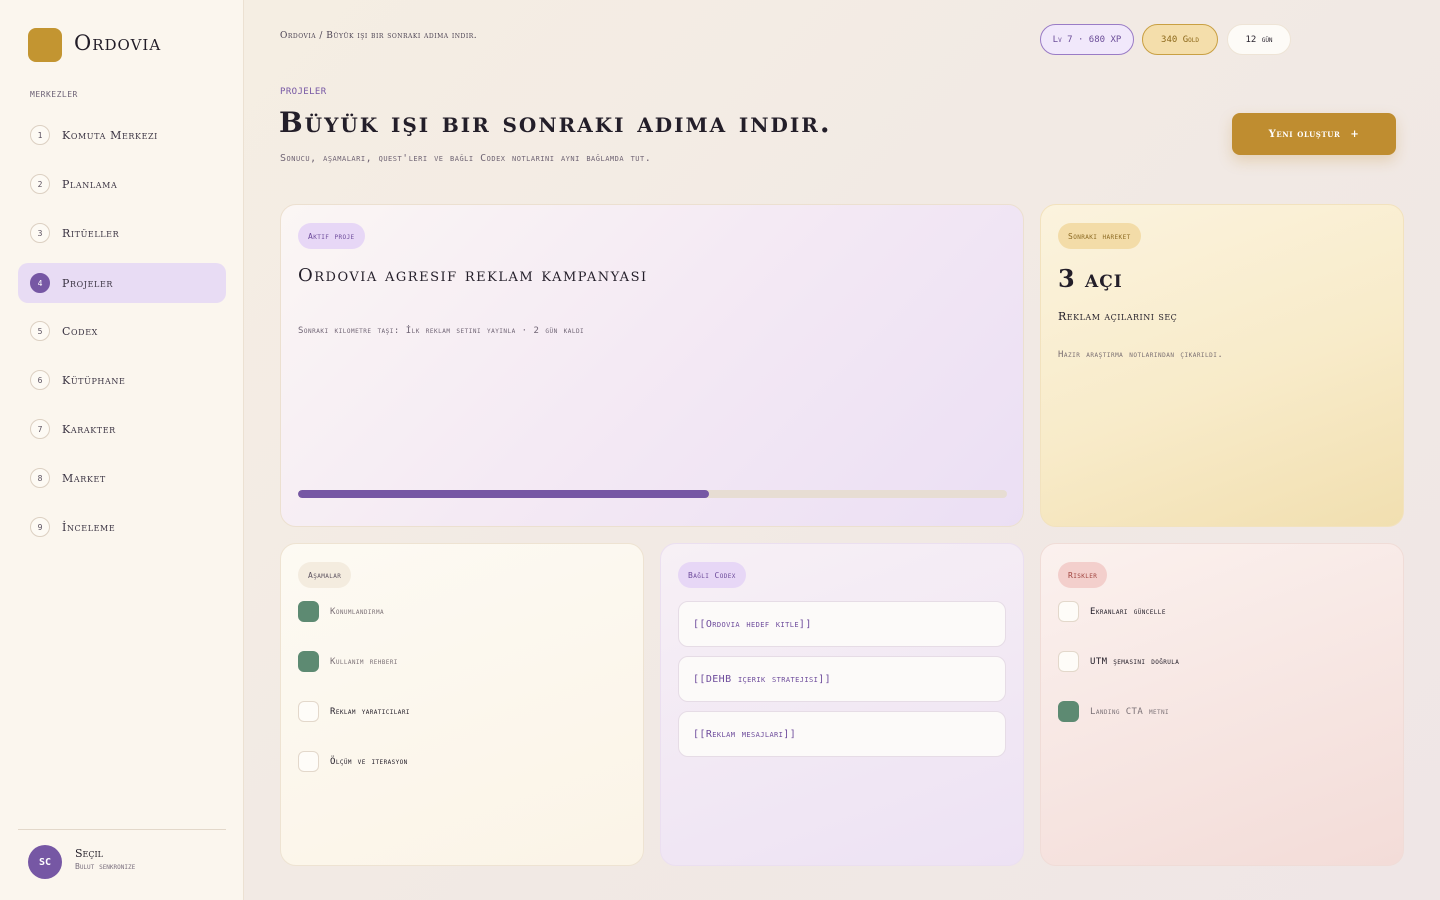 The width and height of the screenshot is (1440, 900). Describe the element at coordinates (122, 233) in the screenshot. I see `sidebar-item-rituller: 3 Ritüeller` at that location.